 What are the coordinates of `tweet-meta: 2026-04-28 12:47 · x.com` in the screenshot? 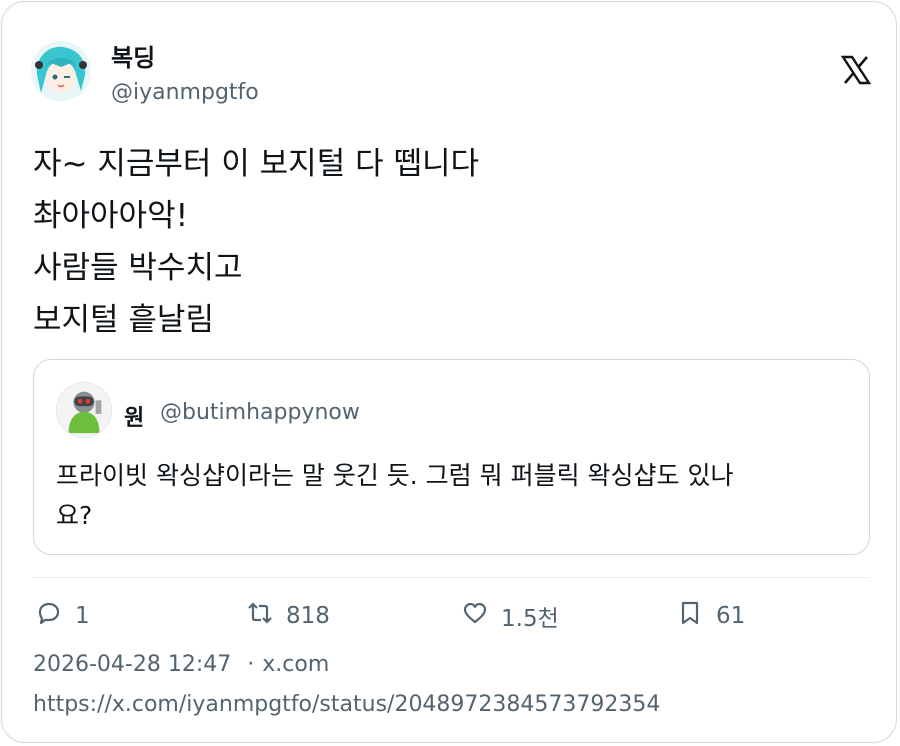 It's located at (181, 664).